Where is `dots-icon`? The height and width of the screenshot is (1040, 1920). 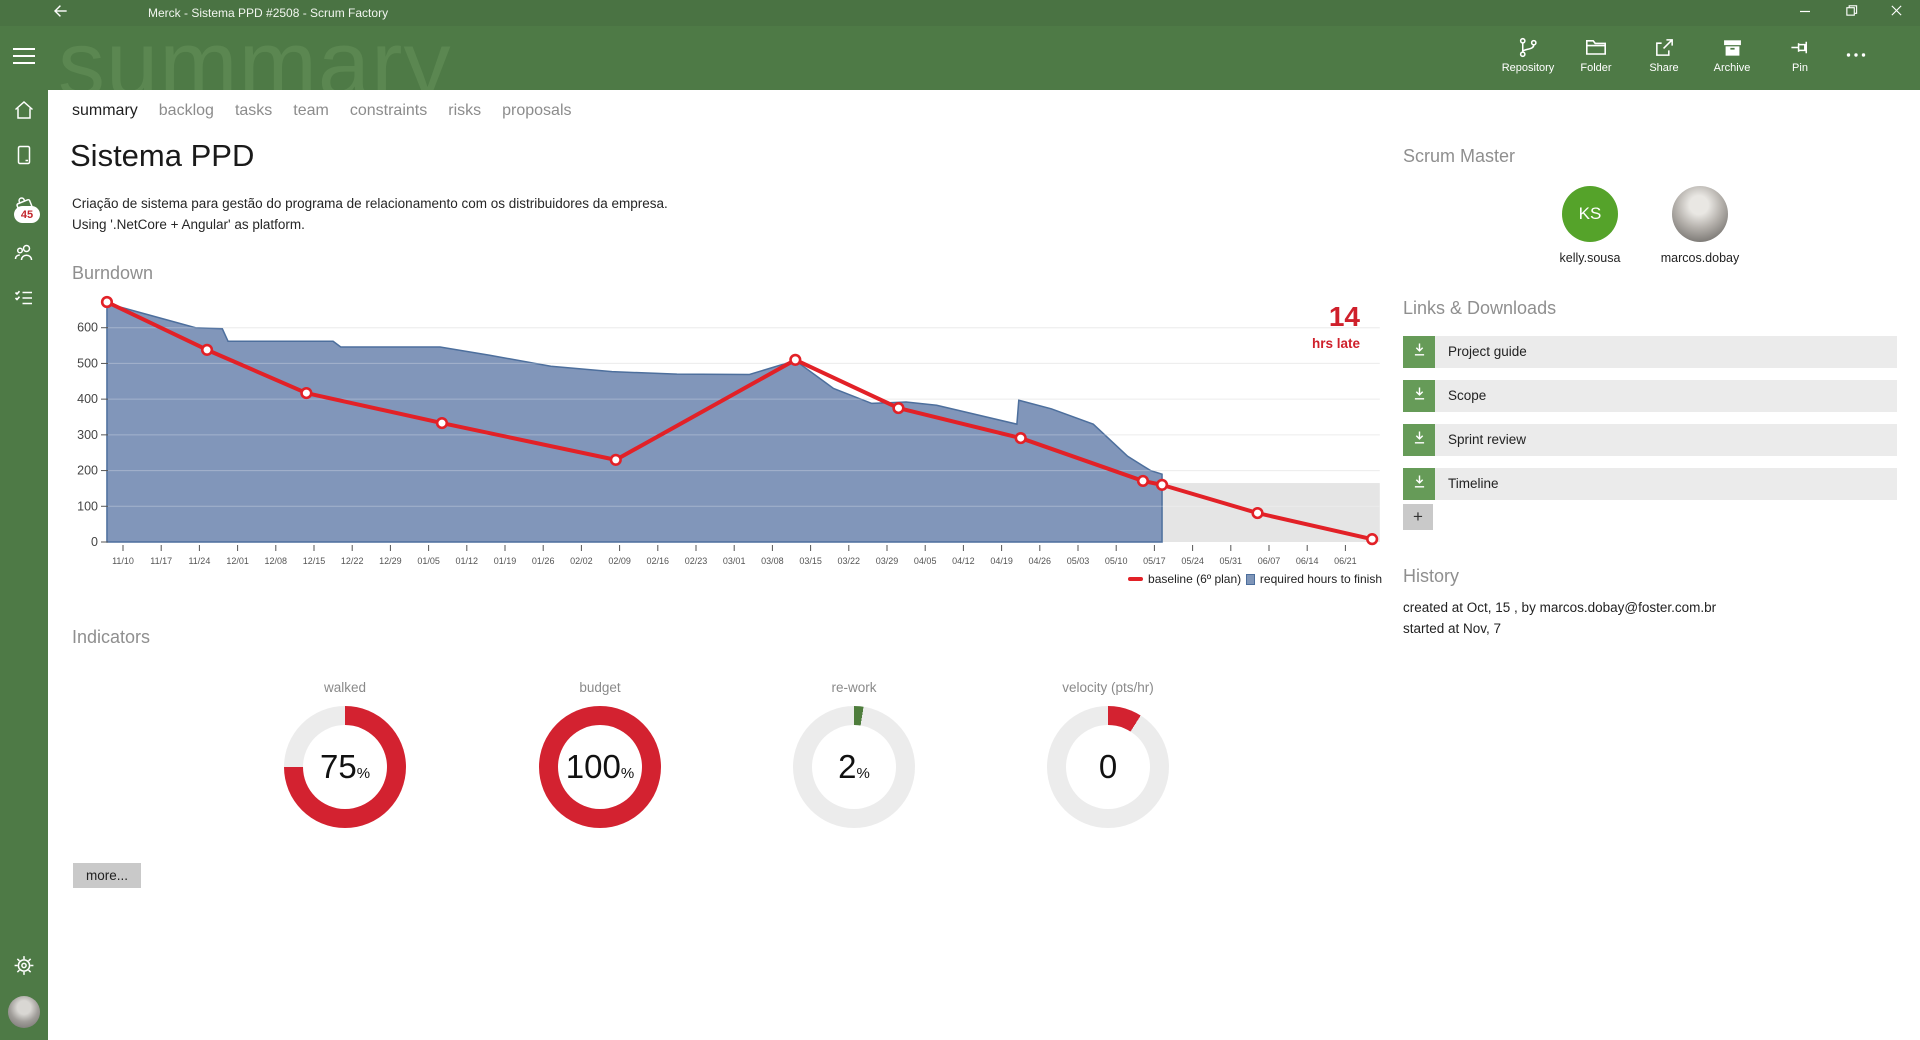 dots-icon is located at coordinates (1856, 55).